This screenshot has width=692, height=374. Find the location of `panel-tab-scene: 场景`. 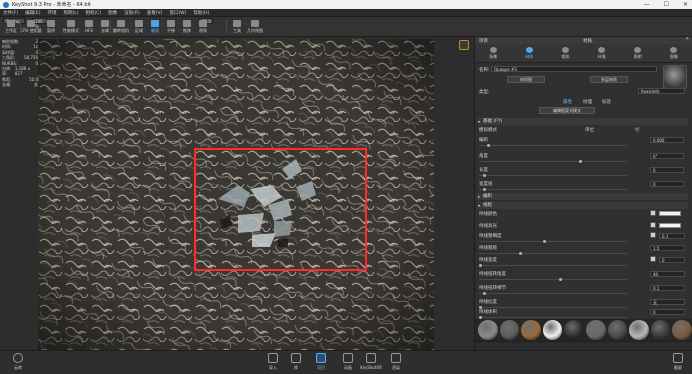

panel-tab-scene: 场景 is located at coordinates (493, 53).